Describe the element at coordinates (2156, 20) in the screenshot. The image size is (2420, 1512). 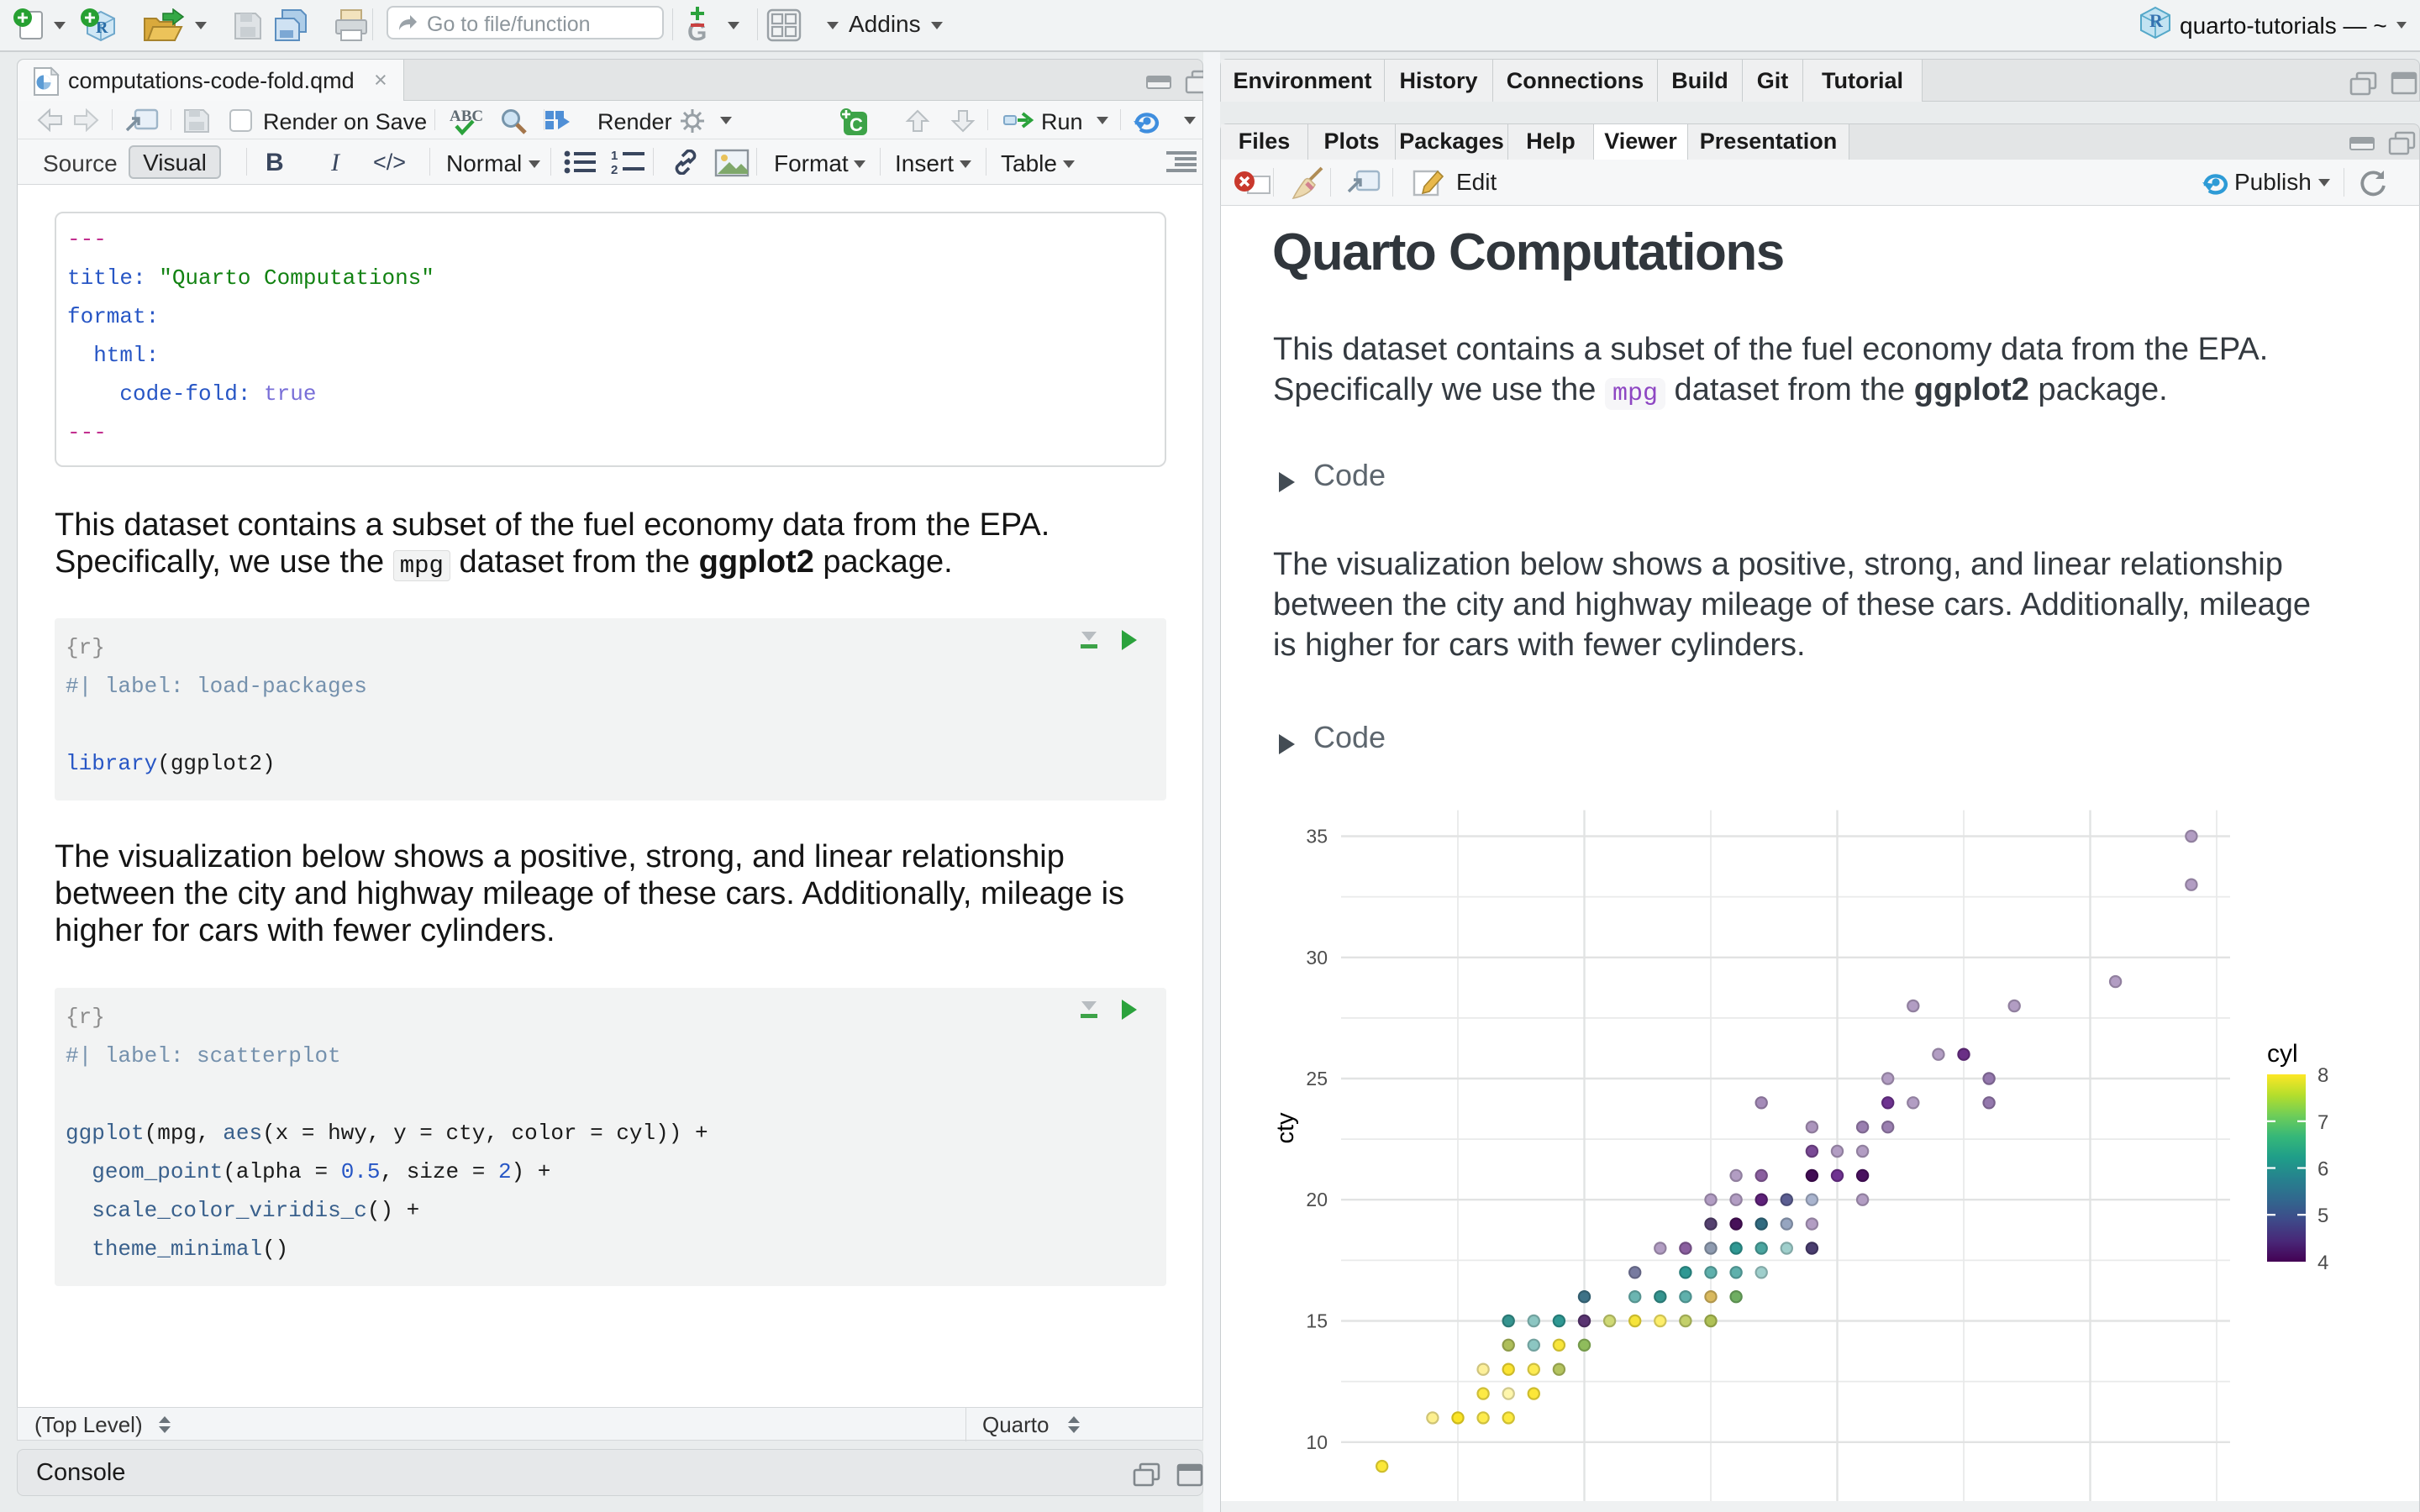
I see `svg-text: R` at that location.